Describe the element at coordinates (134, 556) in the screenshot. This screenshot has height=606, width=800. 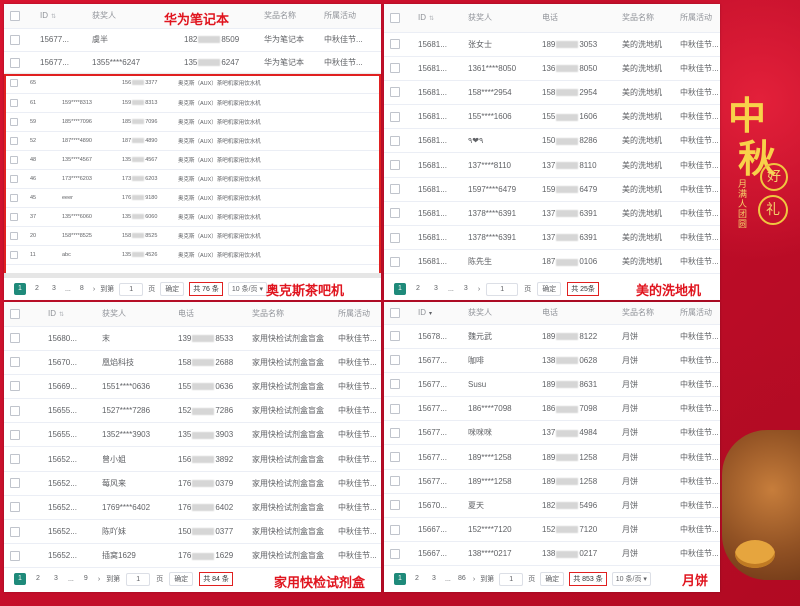
I see `cell-winner: 插窝1629` at that location.